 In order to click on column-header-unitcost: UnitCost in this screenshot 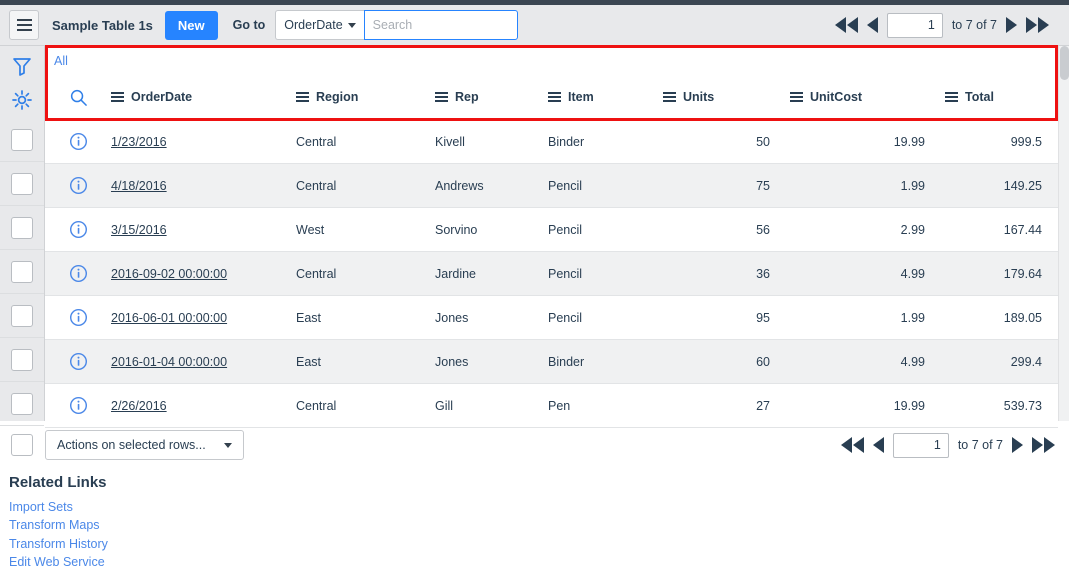, I will do `click(867, 97)`.